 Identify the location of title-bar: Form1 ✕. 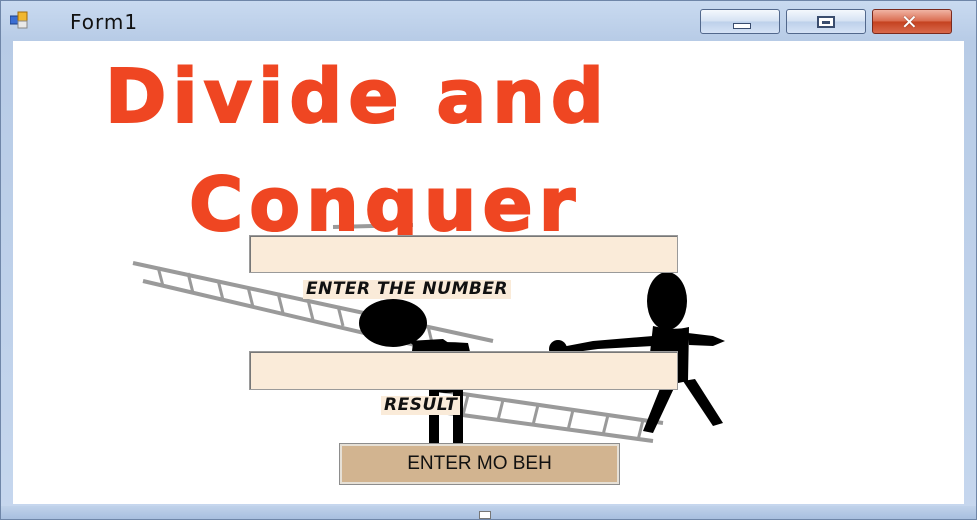
(488, 21).